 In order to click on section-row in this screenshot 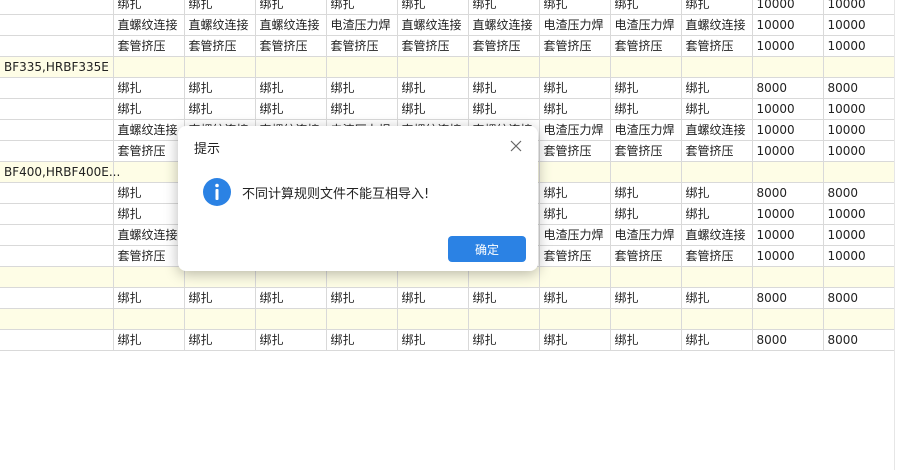, I will do `click(447, 319)`.